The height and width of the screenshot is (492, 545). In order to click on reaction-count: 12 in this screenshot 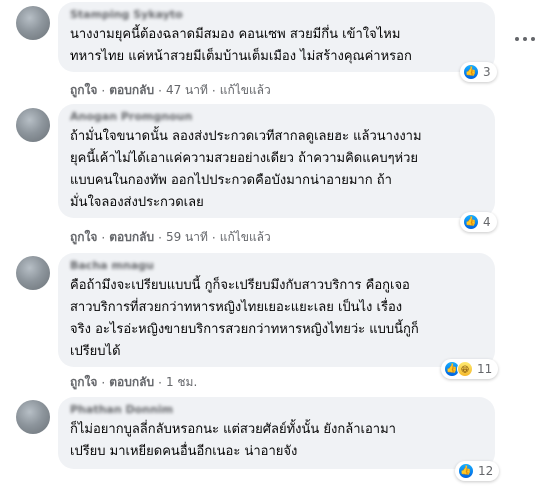, I will do `click(486, 471)`.